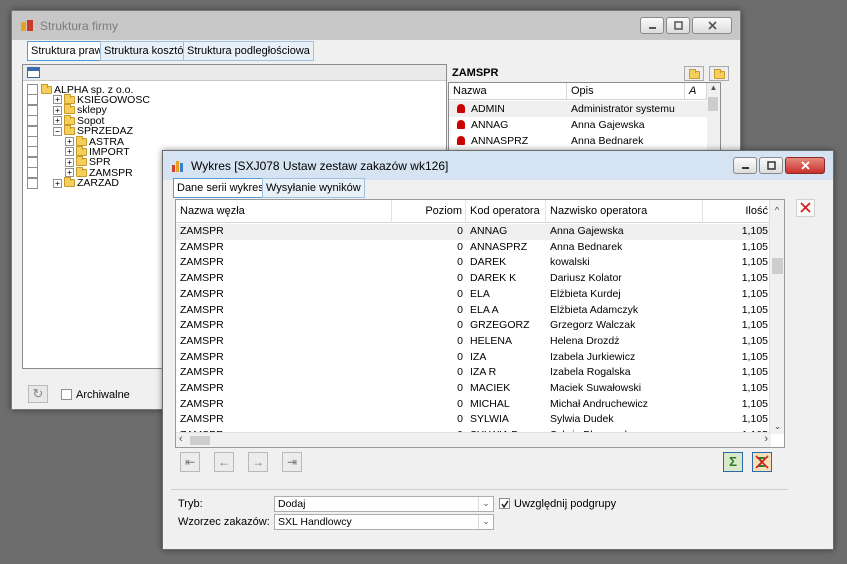  I want to click on refresh-button: ↻, so click(38, 394).